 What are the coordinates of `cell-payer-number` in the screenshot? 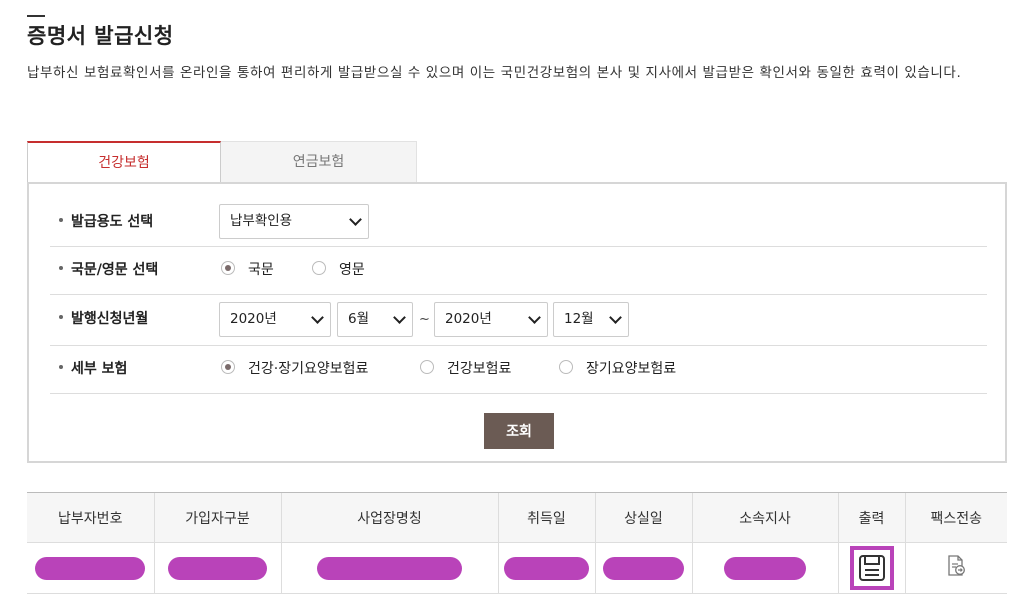 It's located at (90, 568).